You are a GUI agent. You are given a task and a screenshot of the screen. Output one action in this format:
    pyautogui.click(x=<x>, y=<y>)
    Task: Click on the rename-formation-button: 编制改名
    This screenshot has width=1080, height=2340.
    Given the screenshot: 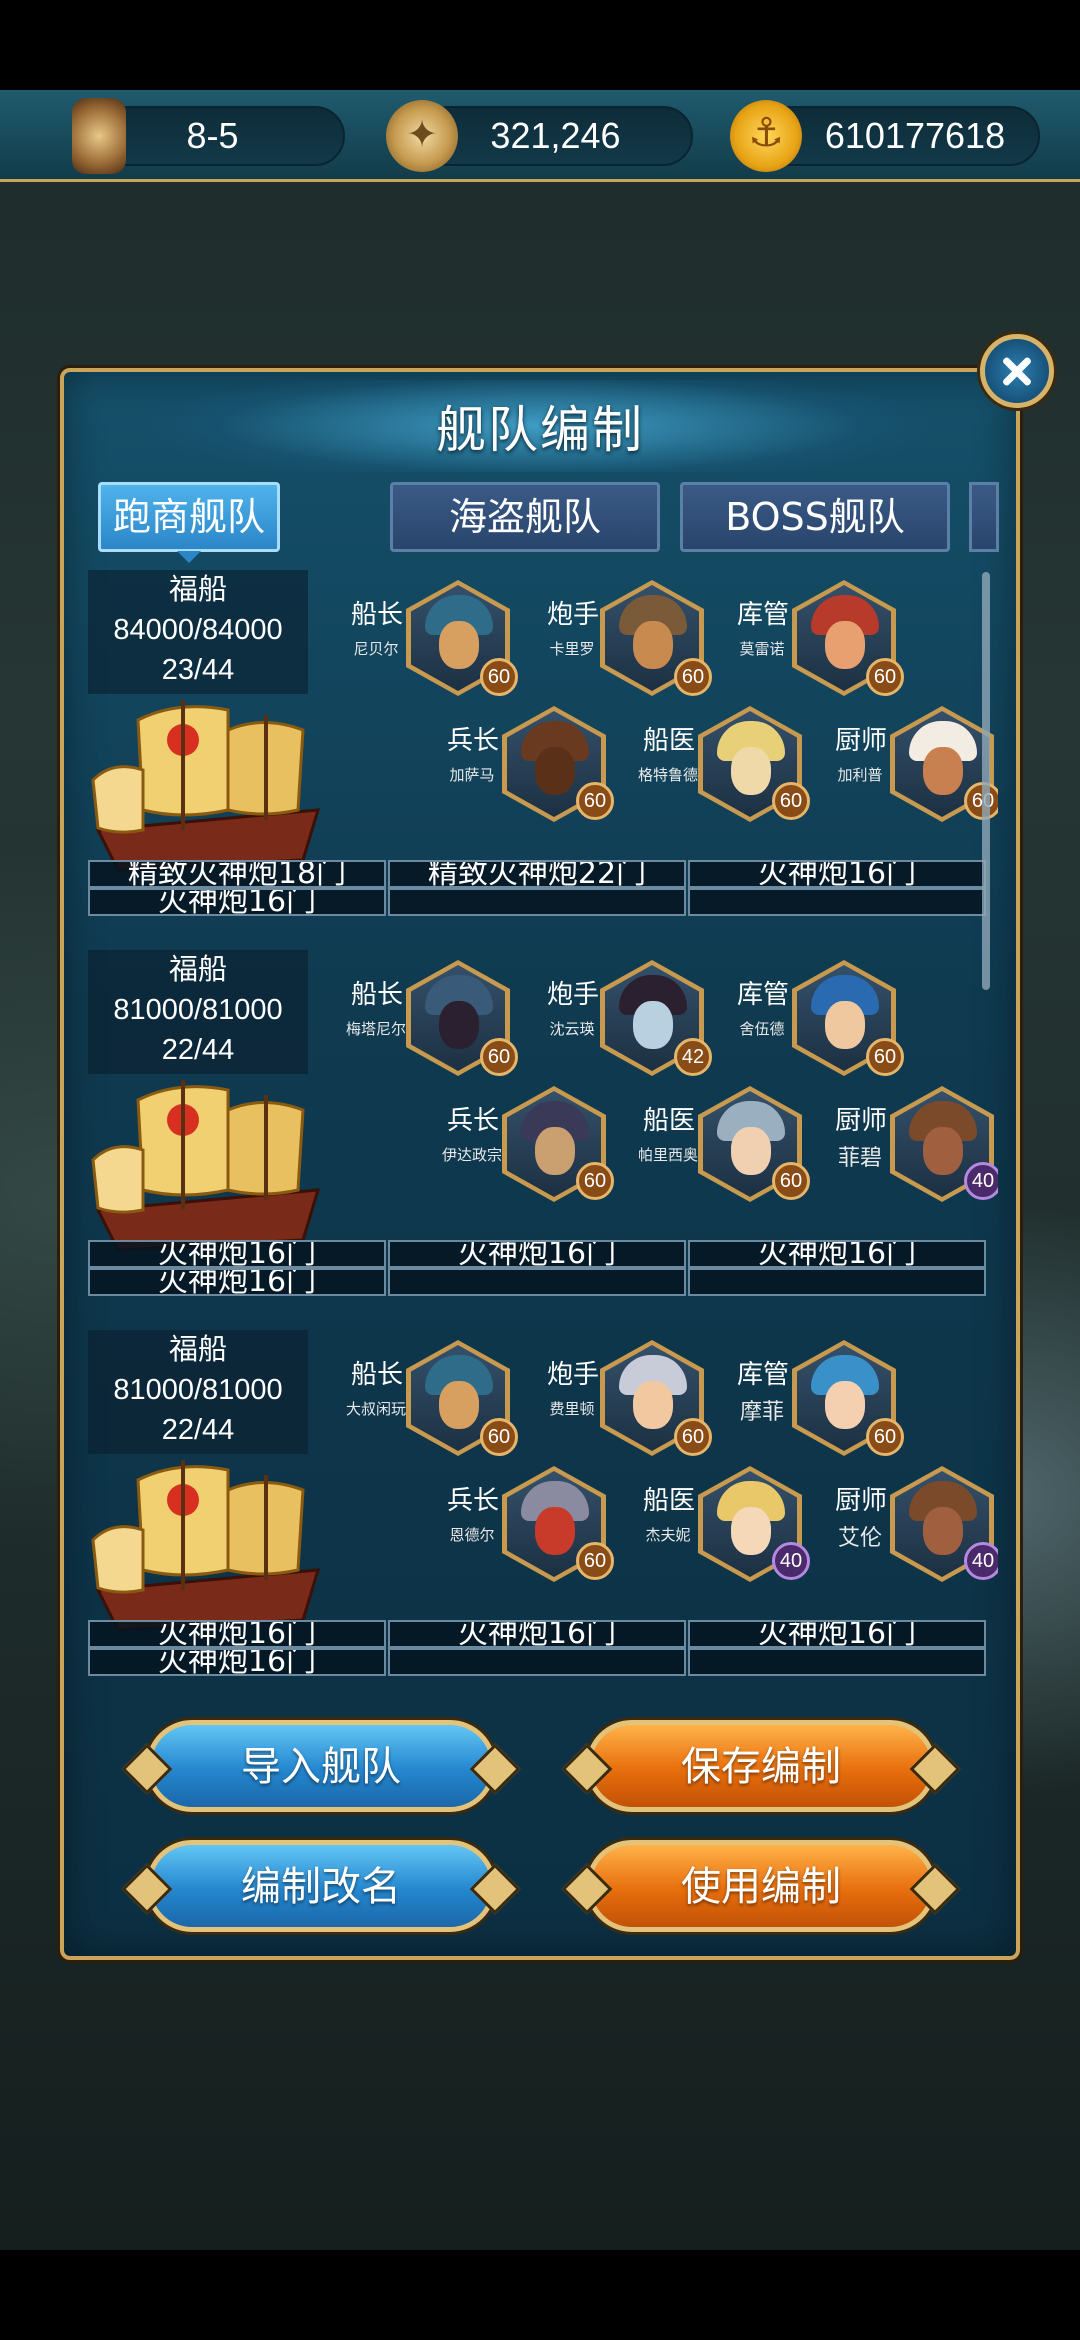 What is the action you would take?
    pyautogui.click(x=321, y=1886)
    